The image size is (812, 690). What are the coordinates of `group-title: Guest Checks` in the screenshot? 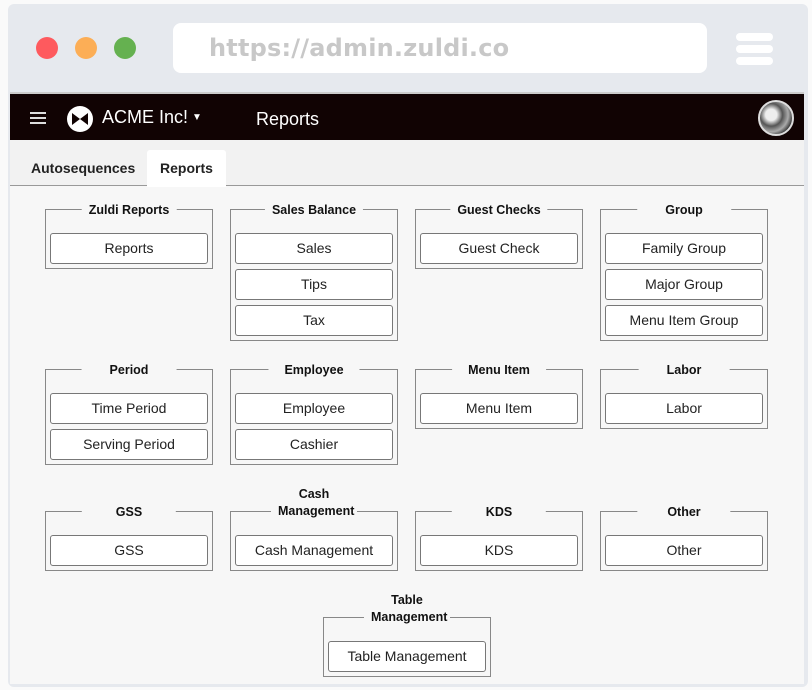 It's located at (499, 210).